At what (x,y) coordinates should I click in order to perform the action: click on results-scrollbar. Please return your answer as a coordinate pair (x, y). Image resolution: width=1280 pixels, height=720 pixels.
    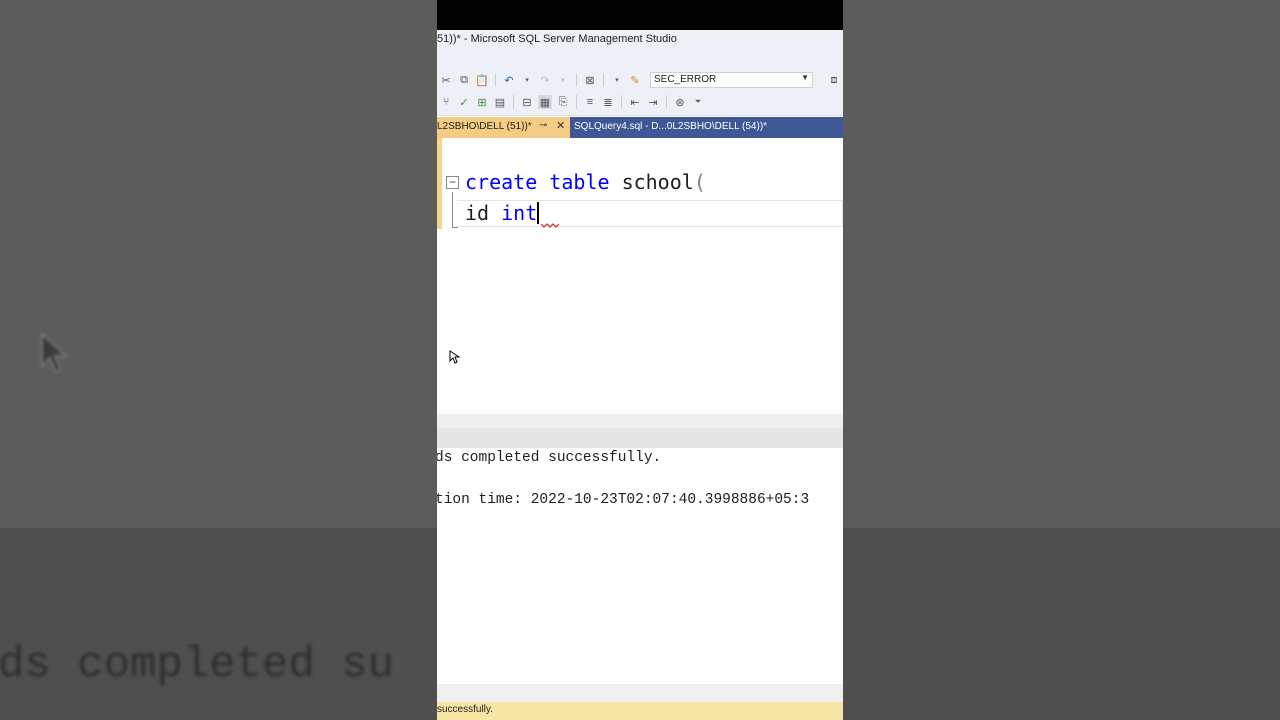
    Looking at the image, I should click on (640, 693).